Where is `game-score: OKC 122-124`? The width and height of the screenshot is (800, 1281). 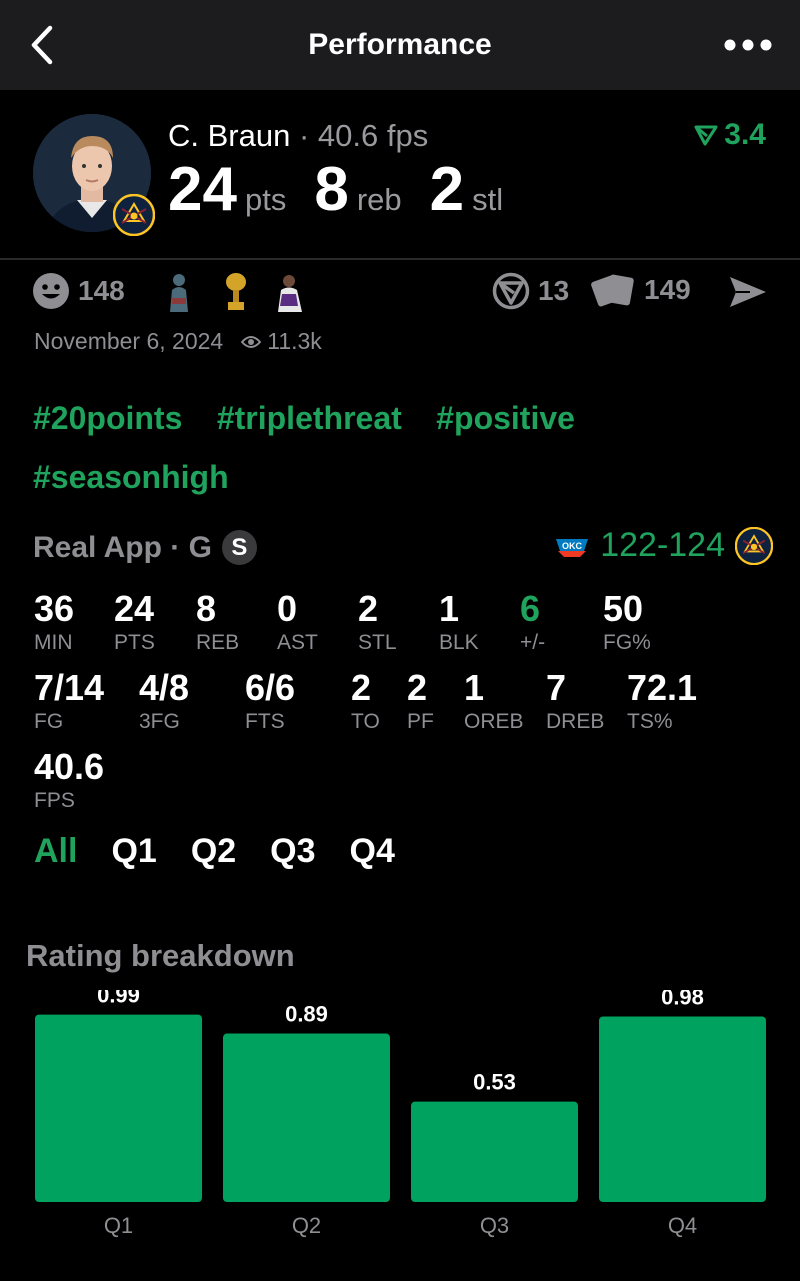 game-score: OKC 122-124 is located at coordinates (663, 545).